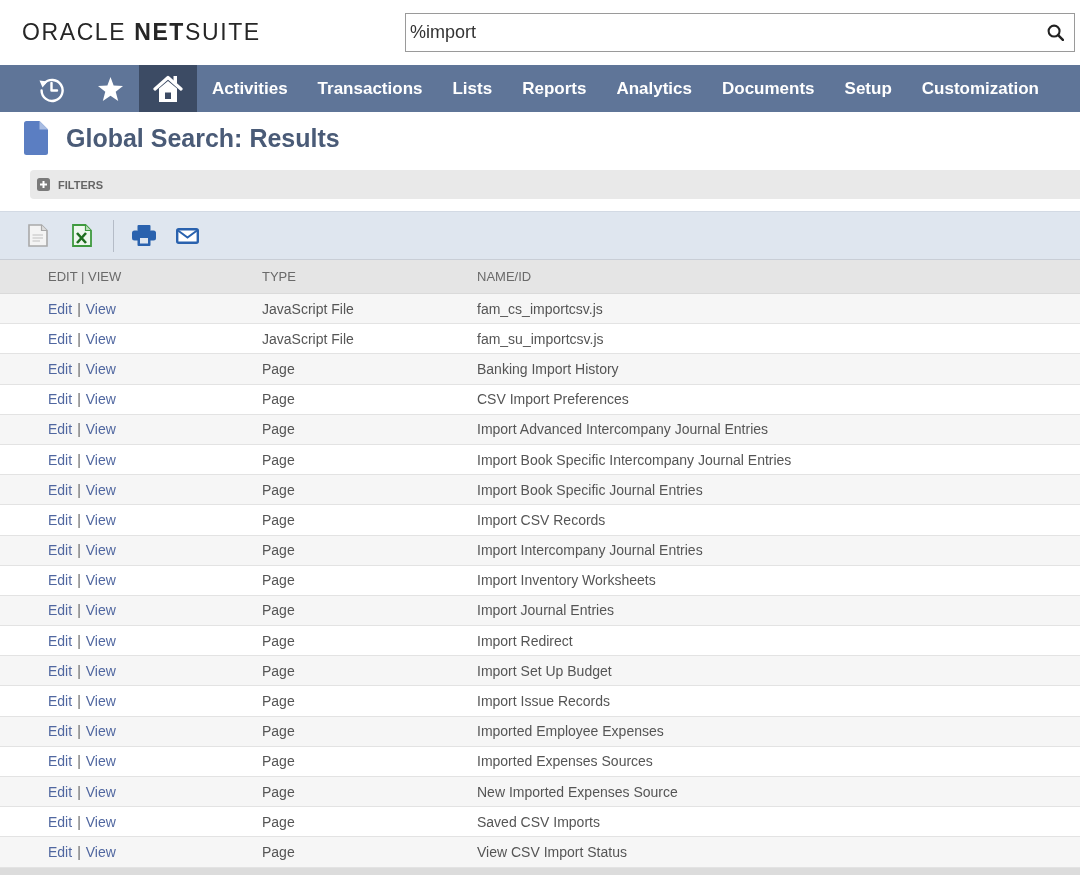 This screenshot has width=1080, height=875. What do you see at coordinates (82, 235) in the screenshot?
I see `spreadsheet-icon` at bounding box center [82, 235].